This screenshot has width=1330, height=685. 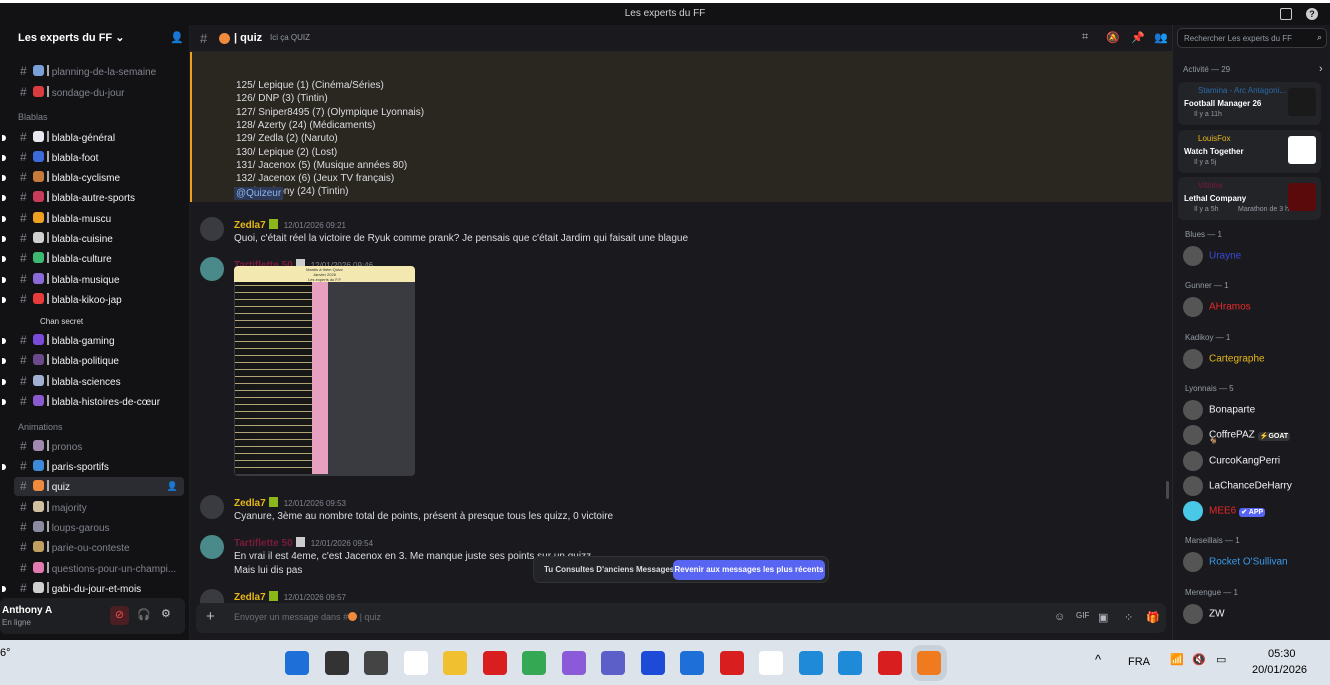 What do you see at coordinates (810, 663) in the screenshot?
I see `store-icon` at bounding box center [810, 663].